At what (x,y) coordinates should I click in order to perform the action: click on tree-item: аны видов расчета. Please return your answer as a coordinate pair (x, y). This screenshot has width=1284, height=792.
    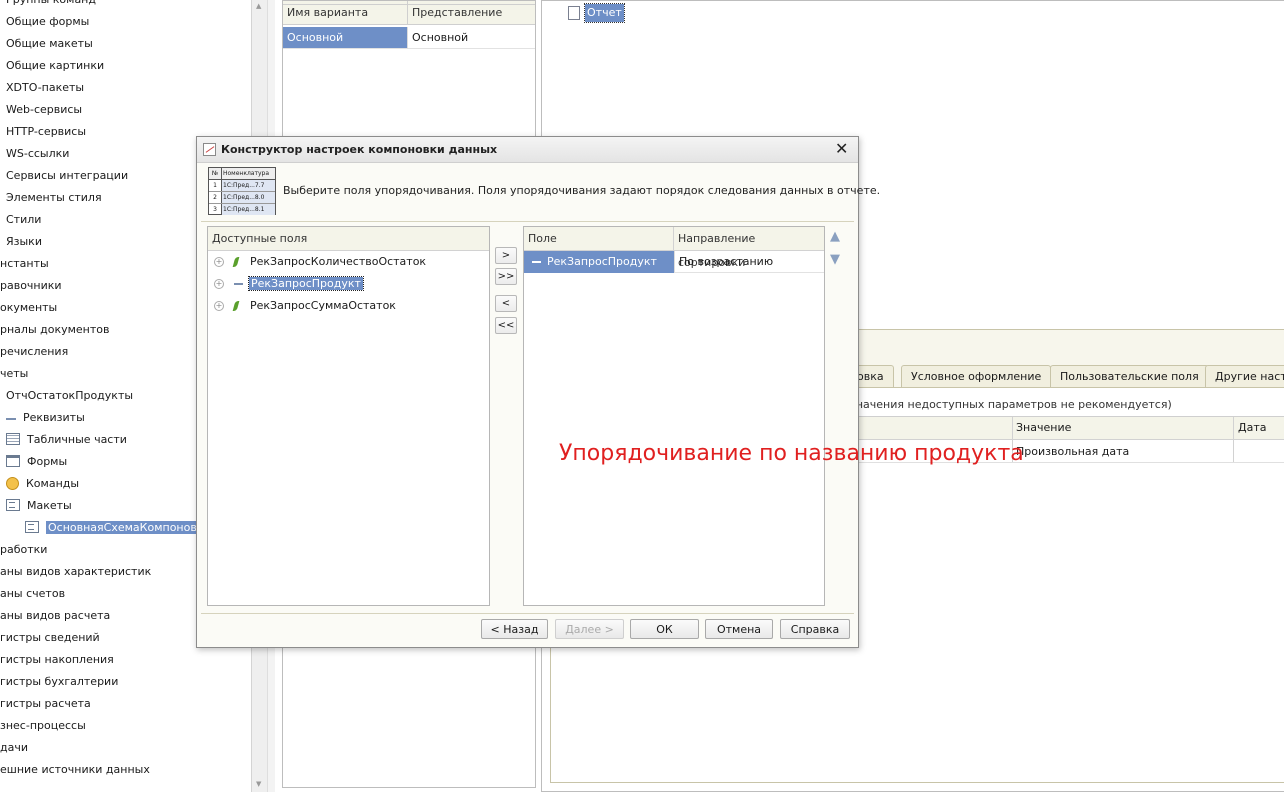
    Looking at the image, I should click on (55, 616).